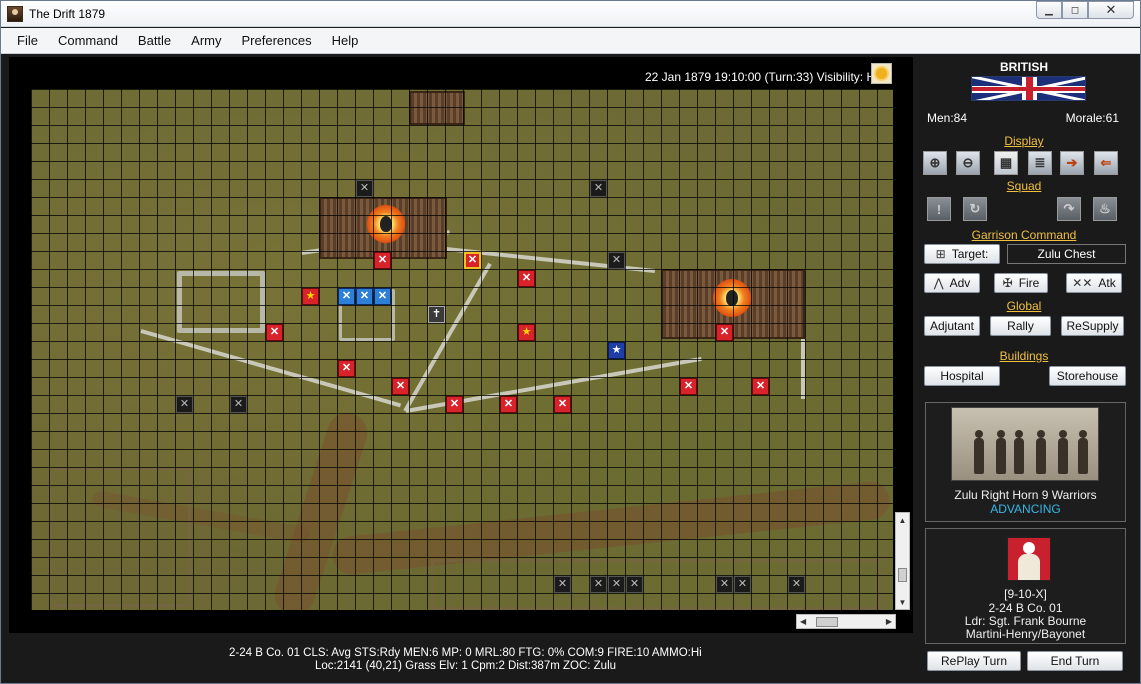 This screenshot has height=684, width=1141. Describe the element at coordinates (1069, 209) in the screenshot. I see `redo-icon: ↷` at that location.